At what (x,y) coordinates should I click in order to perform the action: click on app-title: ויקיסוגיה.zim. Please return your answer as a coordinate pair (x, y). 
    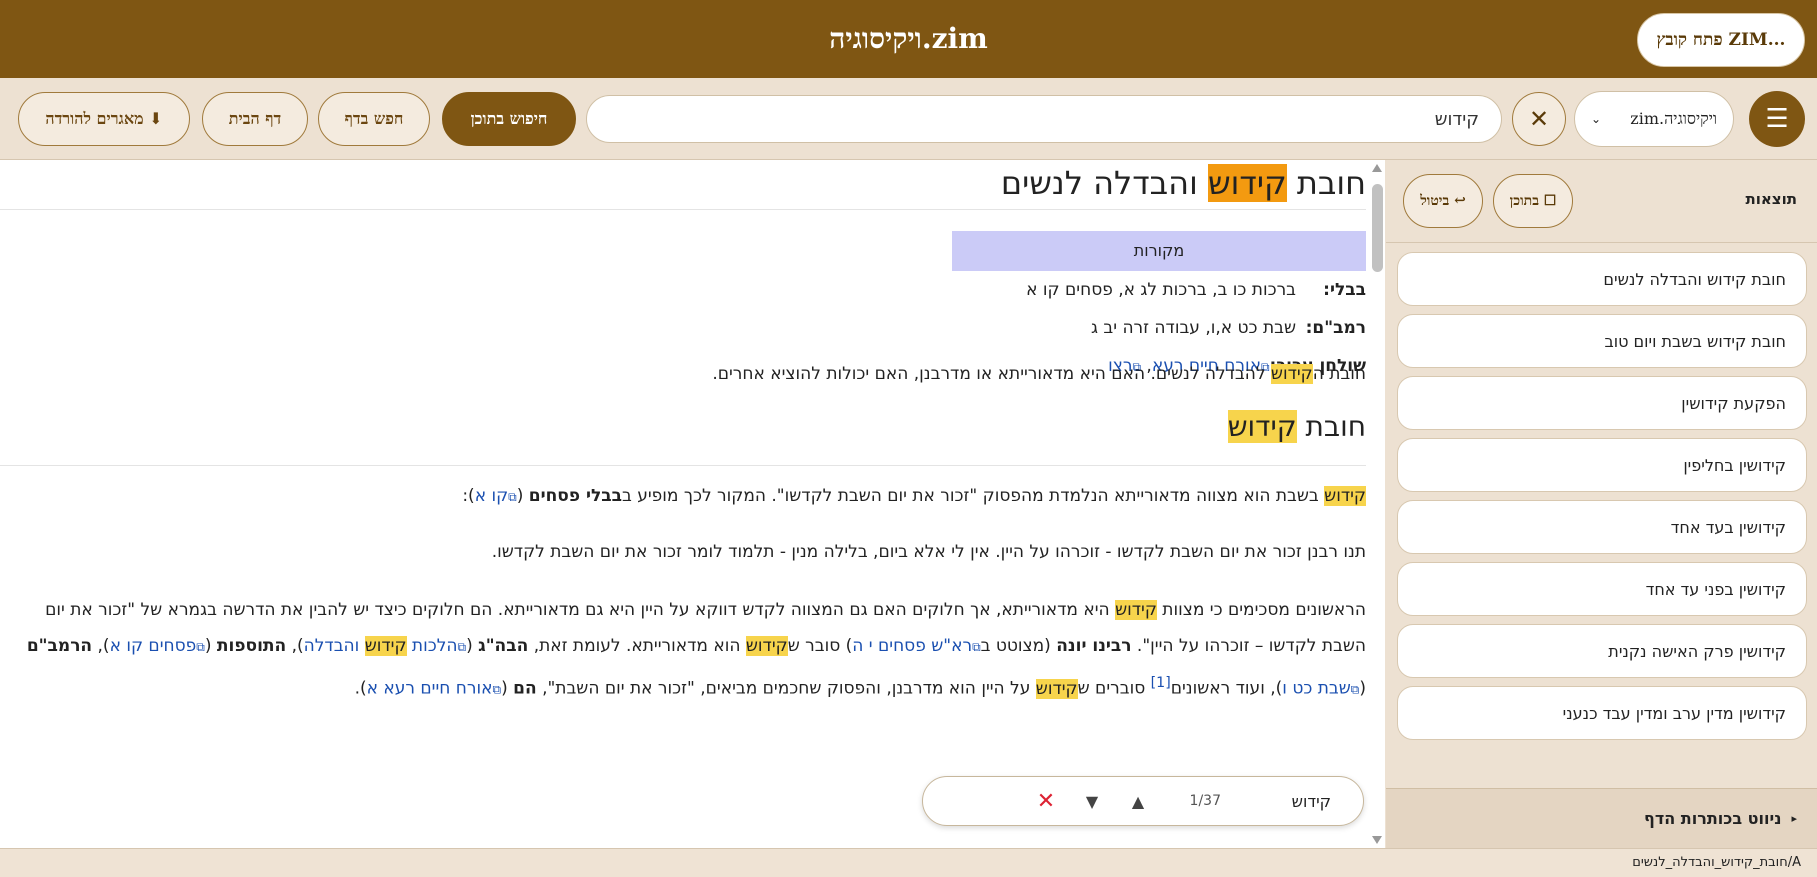
    Looking at the image, I should click on (908, 38).